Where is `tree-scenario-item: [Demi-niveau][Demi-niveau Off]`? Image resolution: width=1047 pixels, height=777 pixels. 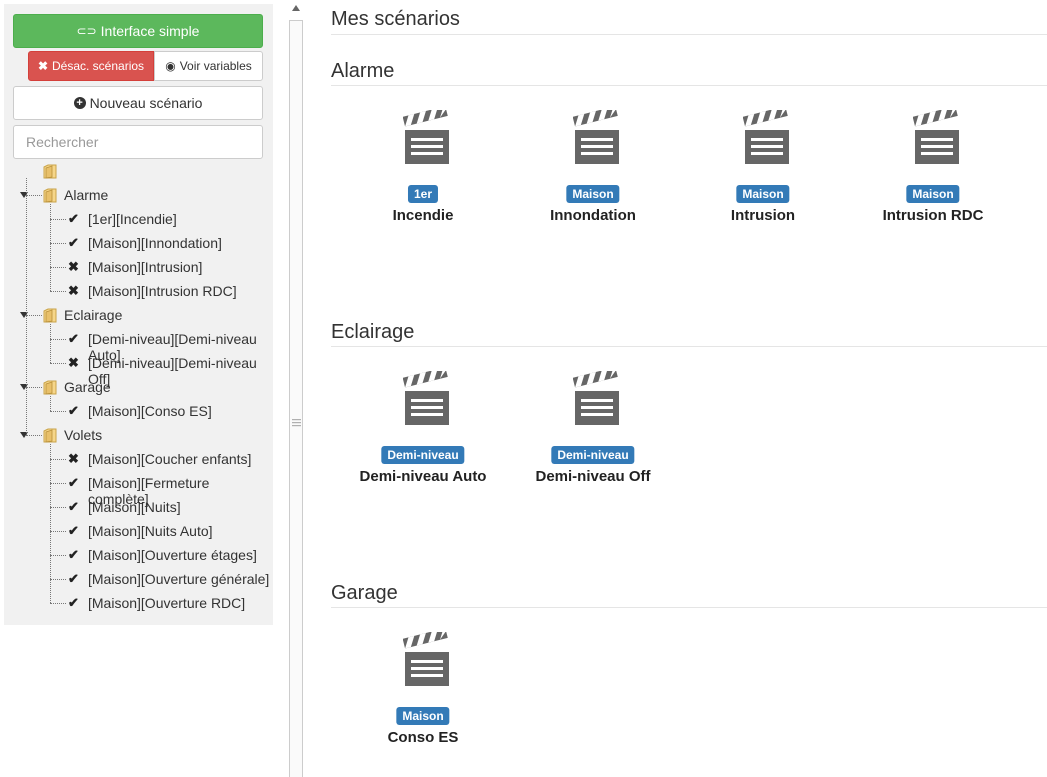 tree-scenario-item: [Demi-niveau][Demi-niveau Off] is located at coordinates (180, 371).